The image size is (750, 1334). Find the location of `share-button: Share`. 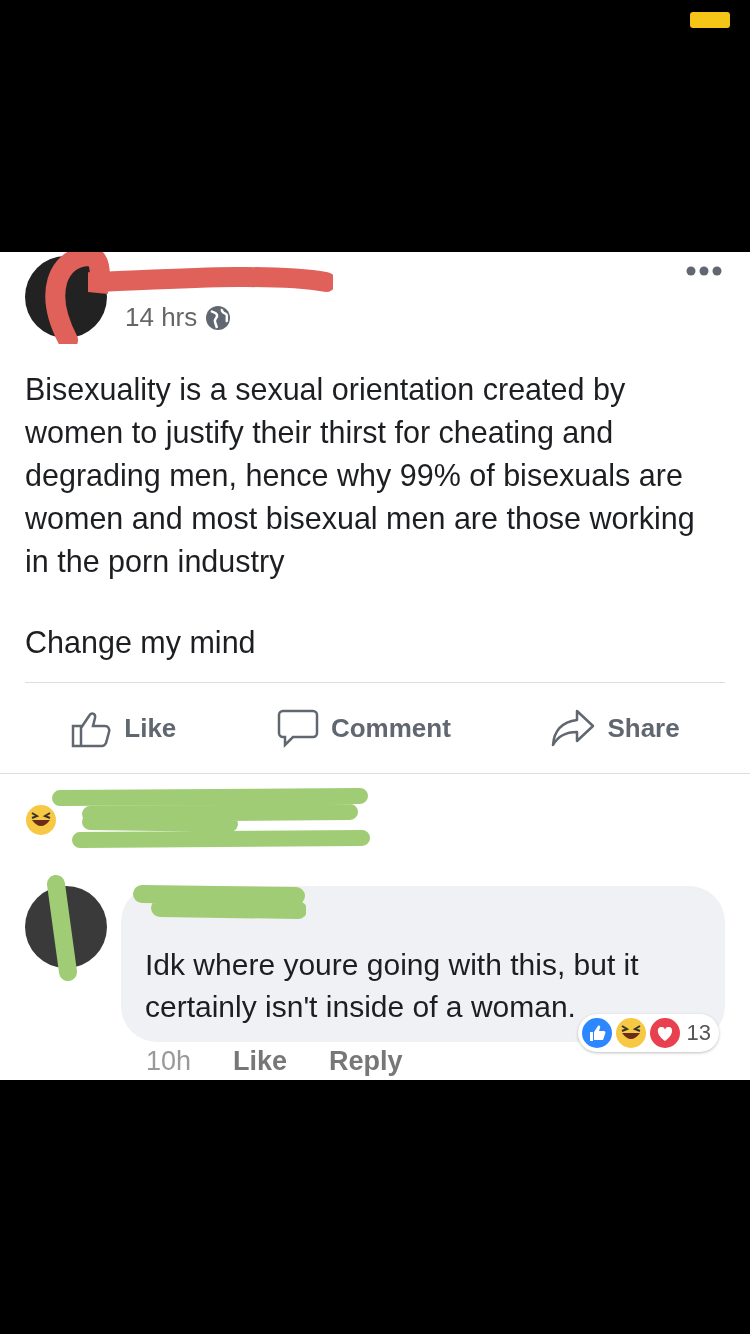

share-button: Share is located at coordinates (615, 728).